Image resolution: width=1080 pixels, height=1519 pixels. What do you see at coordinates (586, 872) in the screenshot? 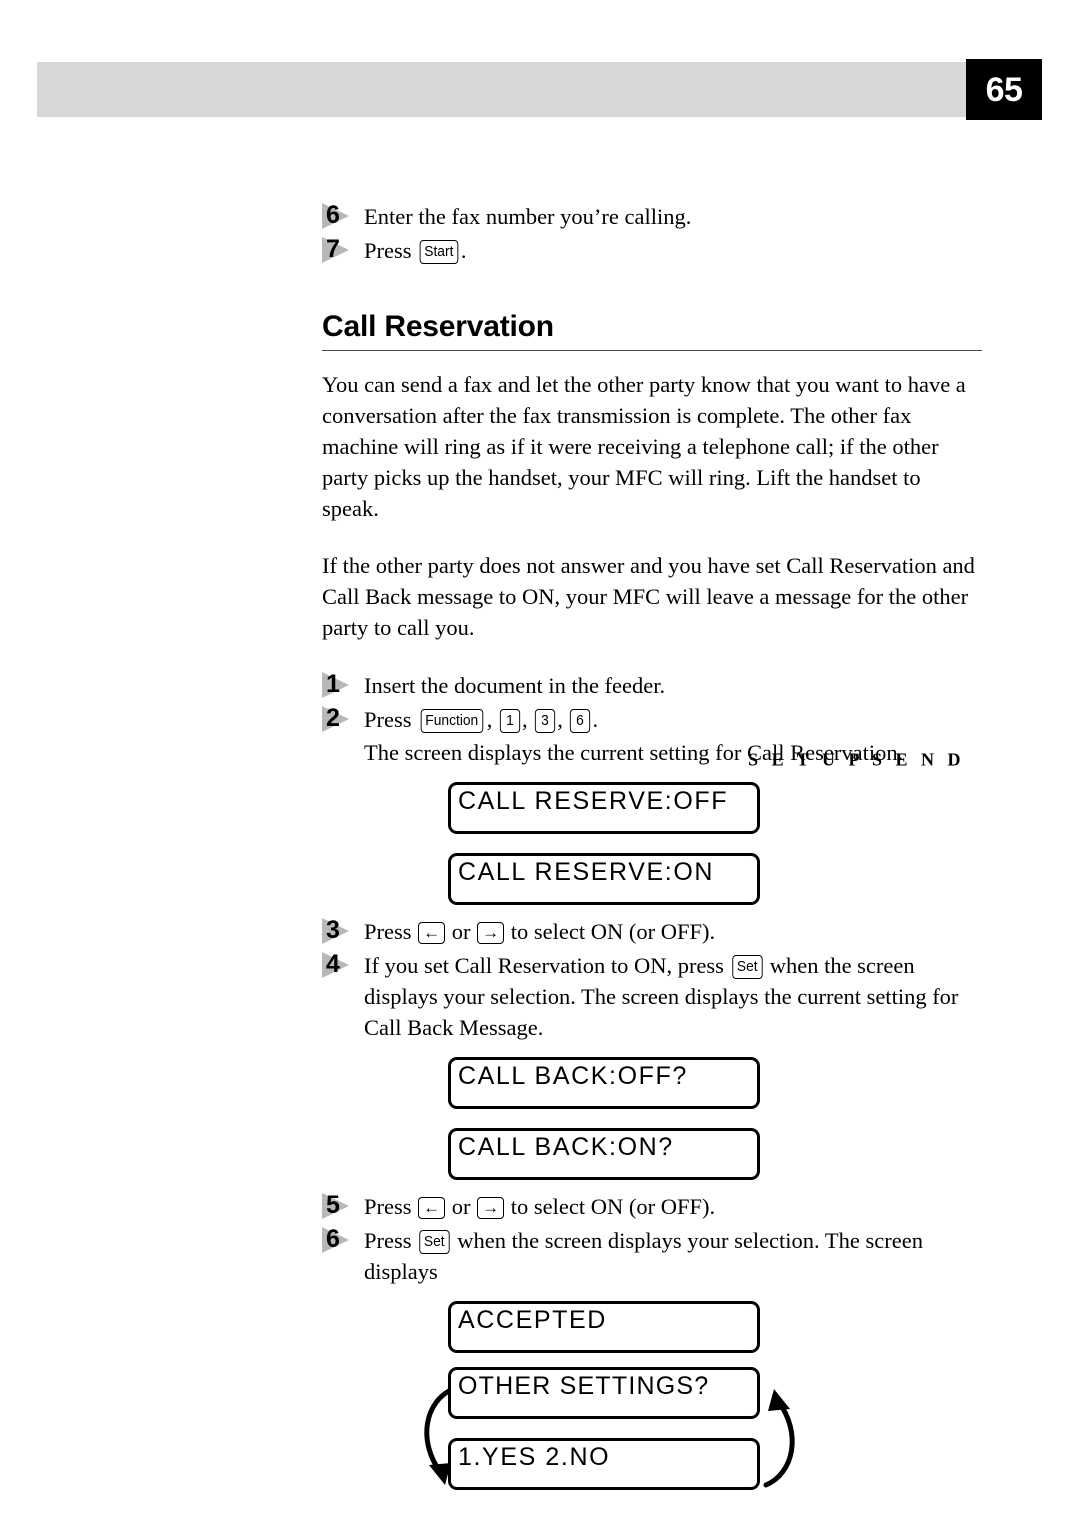
I see `lcd-text: CALL RESERVE:ON` at bounding box center [586, 872].